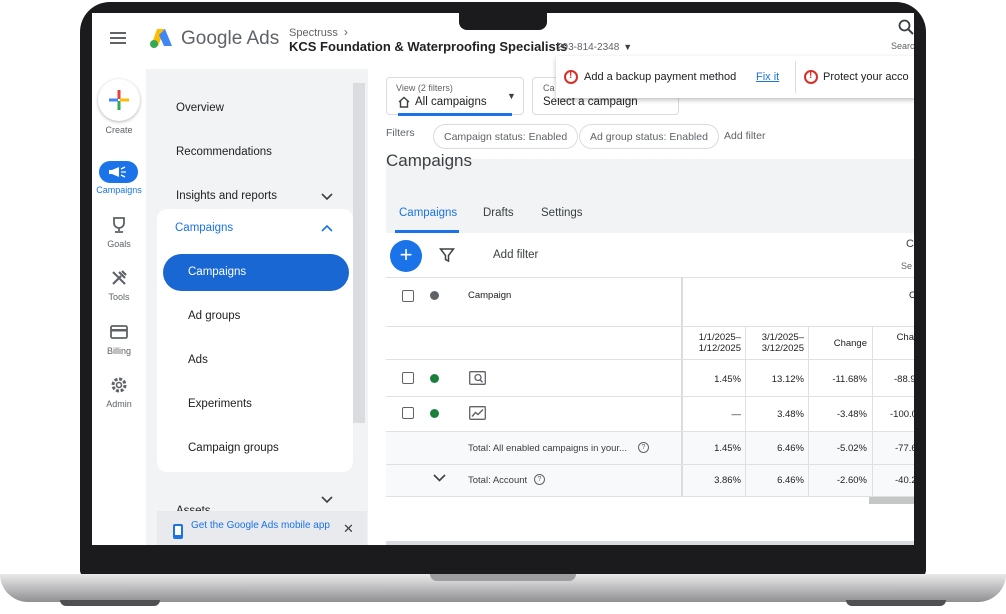 The height and width of the screenshot is (614, 1006). Describe the element at coordinates (736, 414) in the screenshot. I see `cell-value: —` at that location.